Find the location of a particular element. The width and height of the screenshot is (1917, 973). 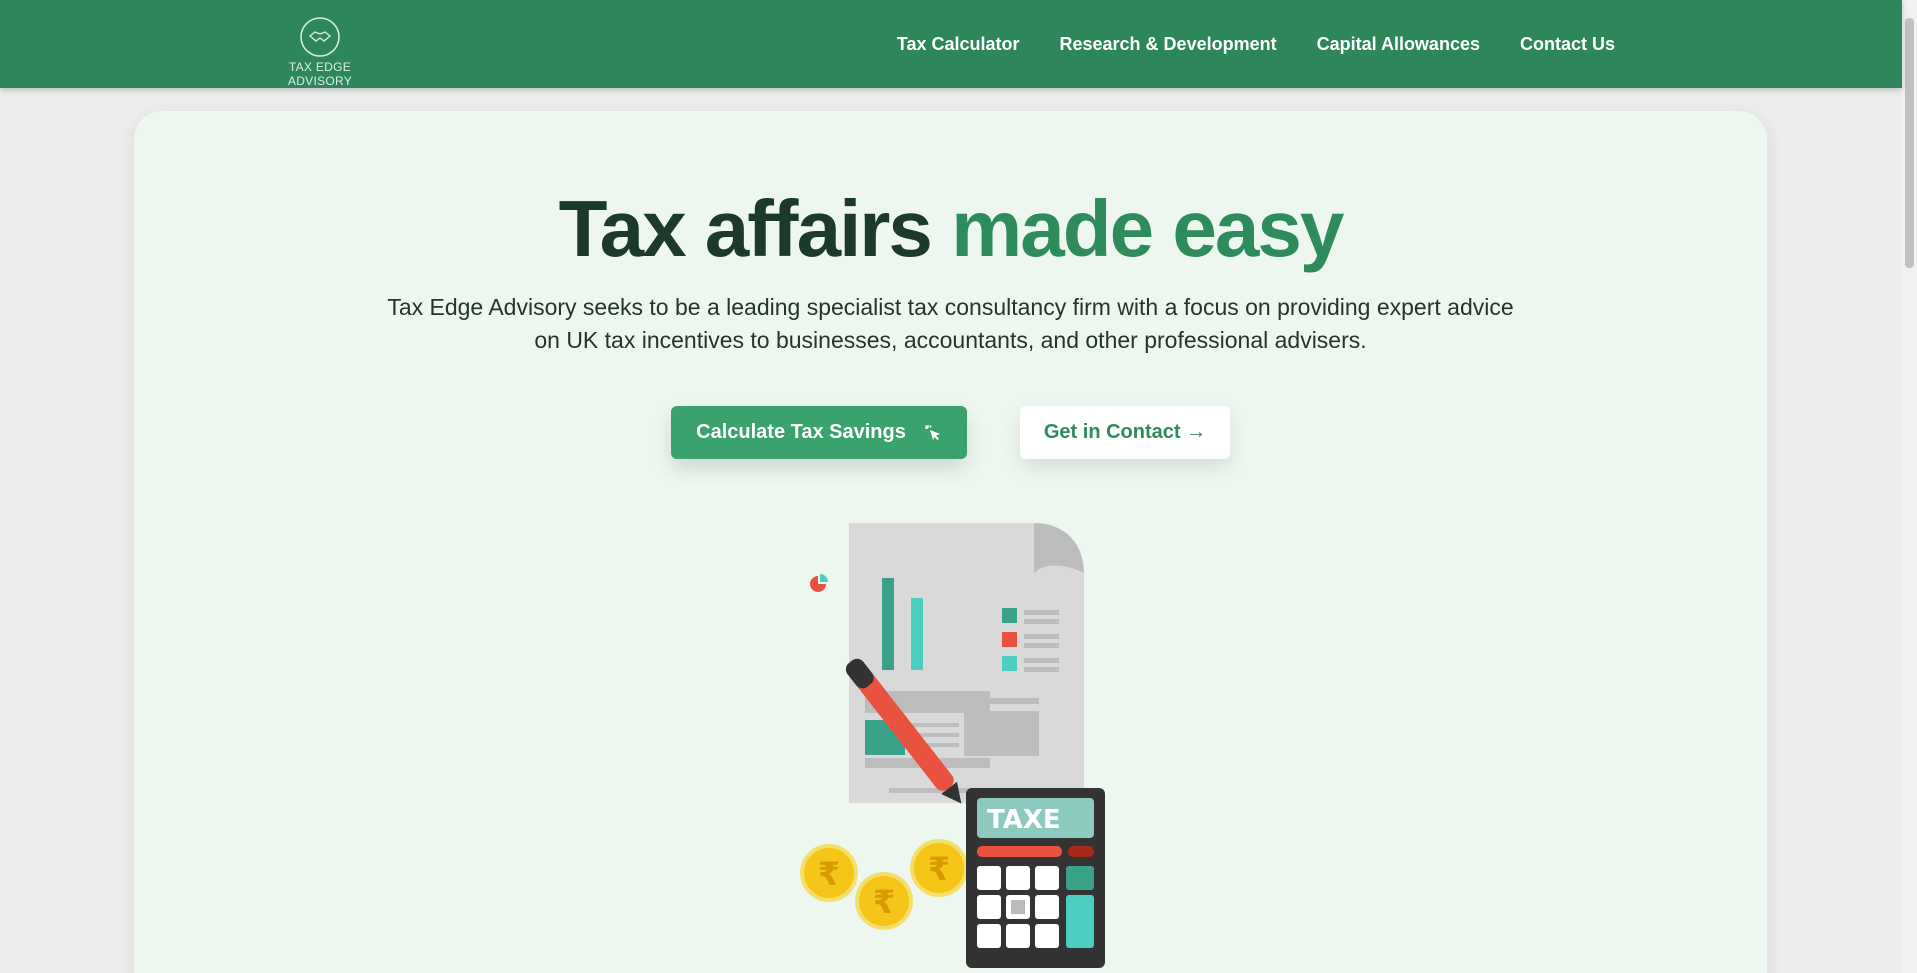

calculator-text: TAXE is located at coordinates (1024, 820).